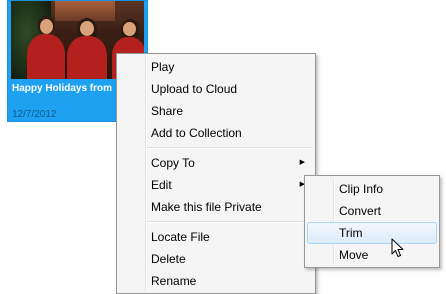 The width and height of the screenshot is (446, 294). Describe the element at coordinates (397, 247) in the screenshot. I see `mouse-pointer-icon` at that location.